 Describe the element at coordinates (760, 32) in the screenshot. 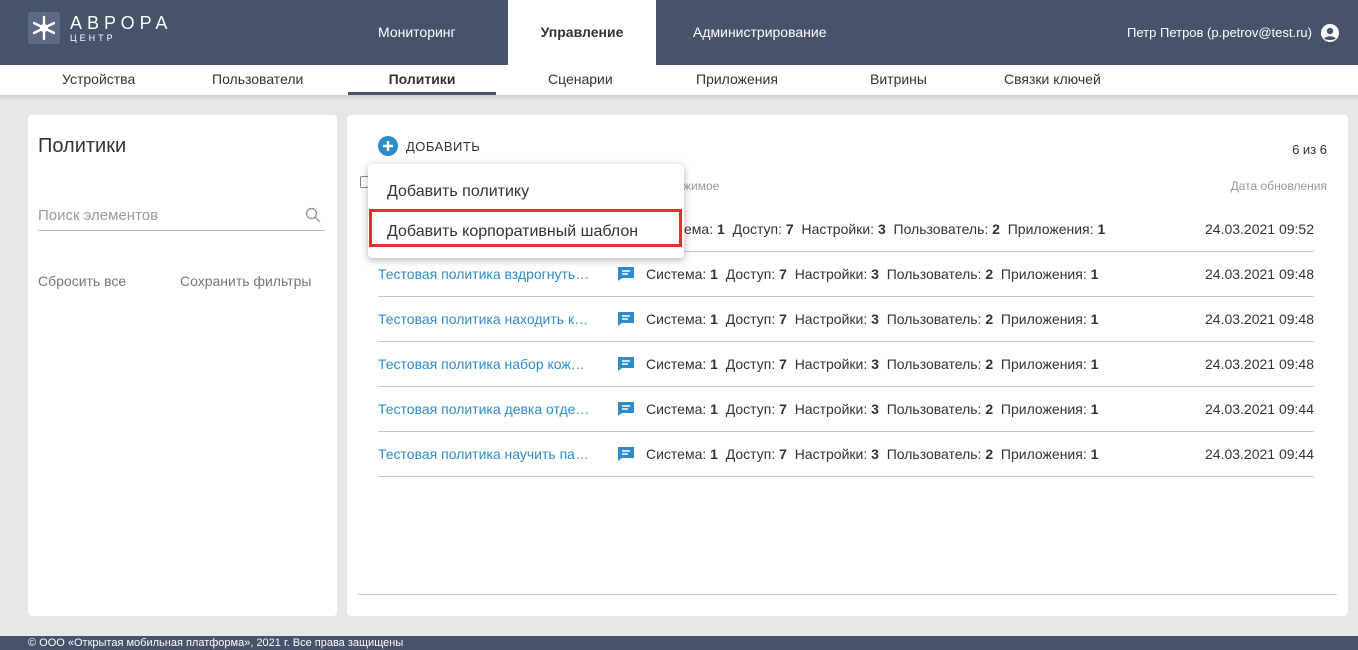

I see `tab-administration: Администрирование` at that location.